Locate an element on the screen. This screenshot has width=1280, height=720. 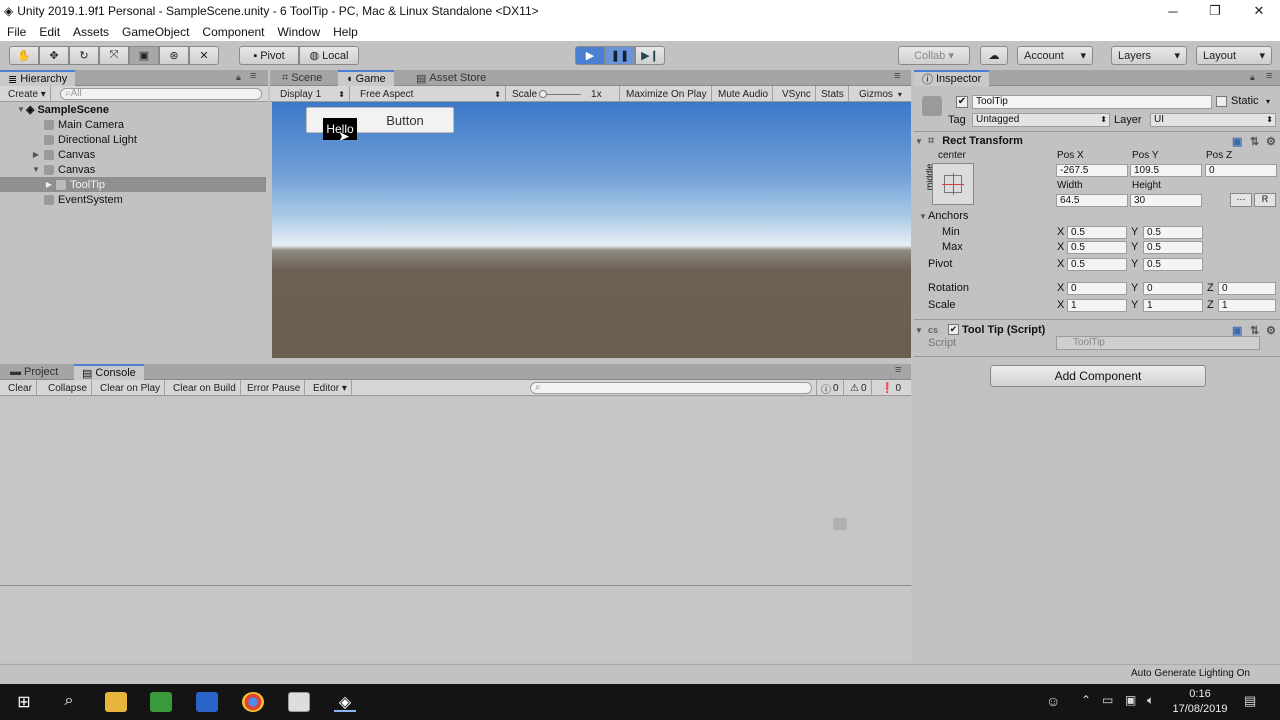
menu-window: Window is located at coordinates (298, 32).